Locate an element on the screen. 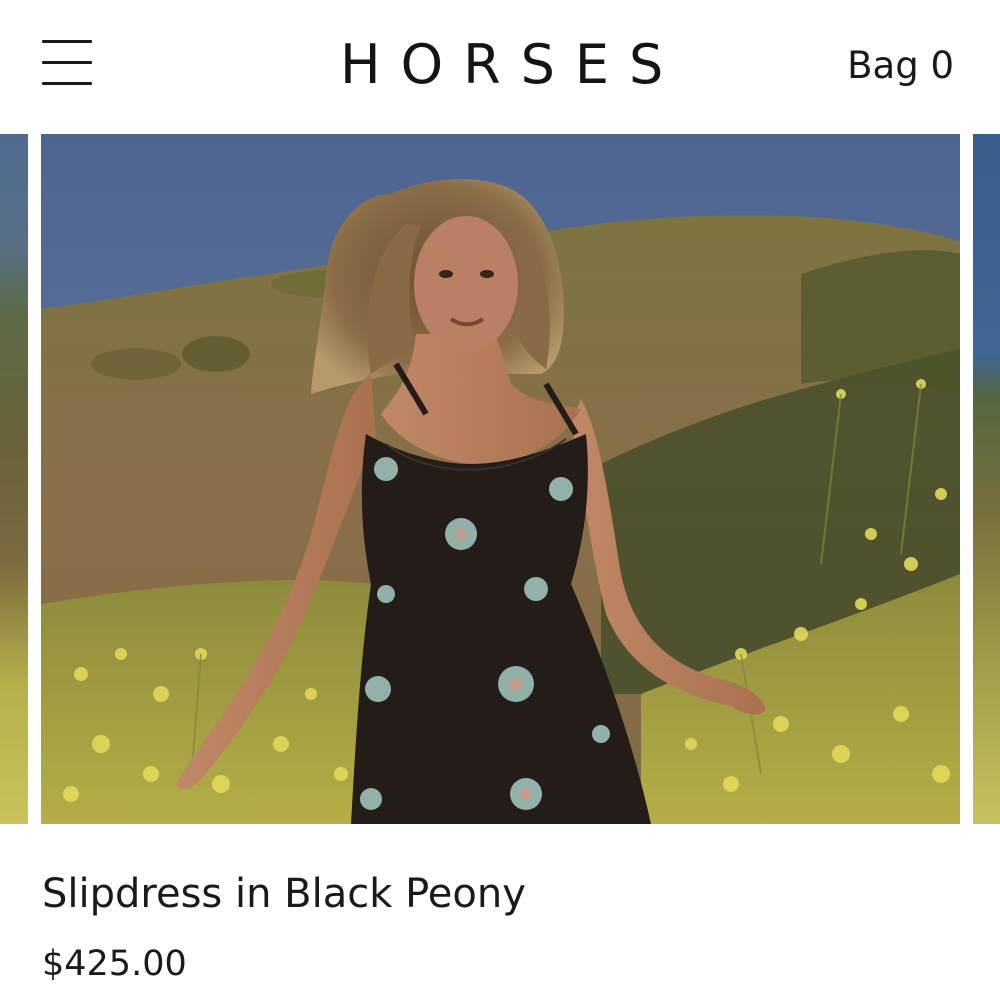 This screenshot has width=1000, height=1000. previous-slide-peek is located at coordinates (14, 479).